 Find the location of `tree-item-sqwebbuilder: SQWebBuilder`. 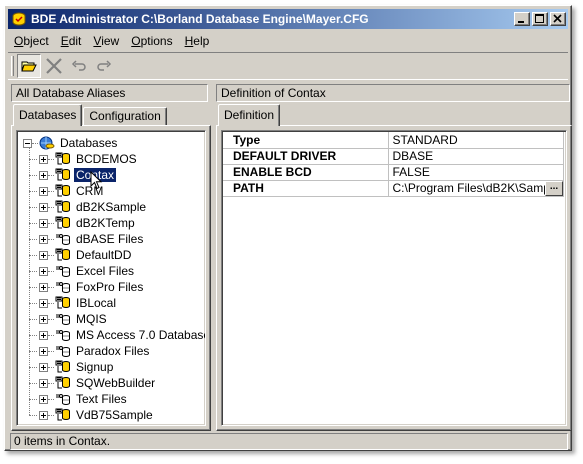

tree-item-sqwebbuilder: SQWebBuilder is located at coordinates (98, 383).